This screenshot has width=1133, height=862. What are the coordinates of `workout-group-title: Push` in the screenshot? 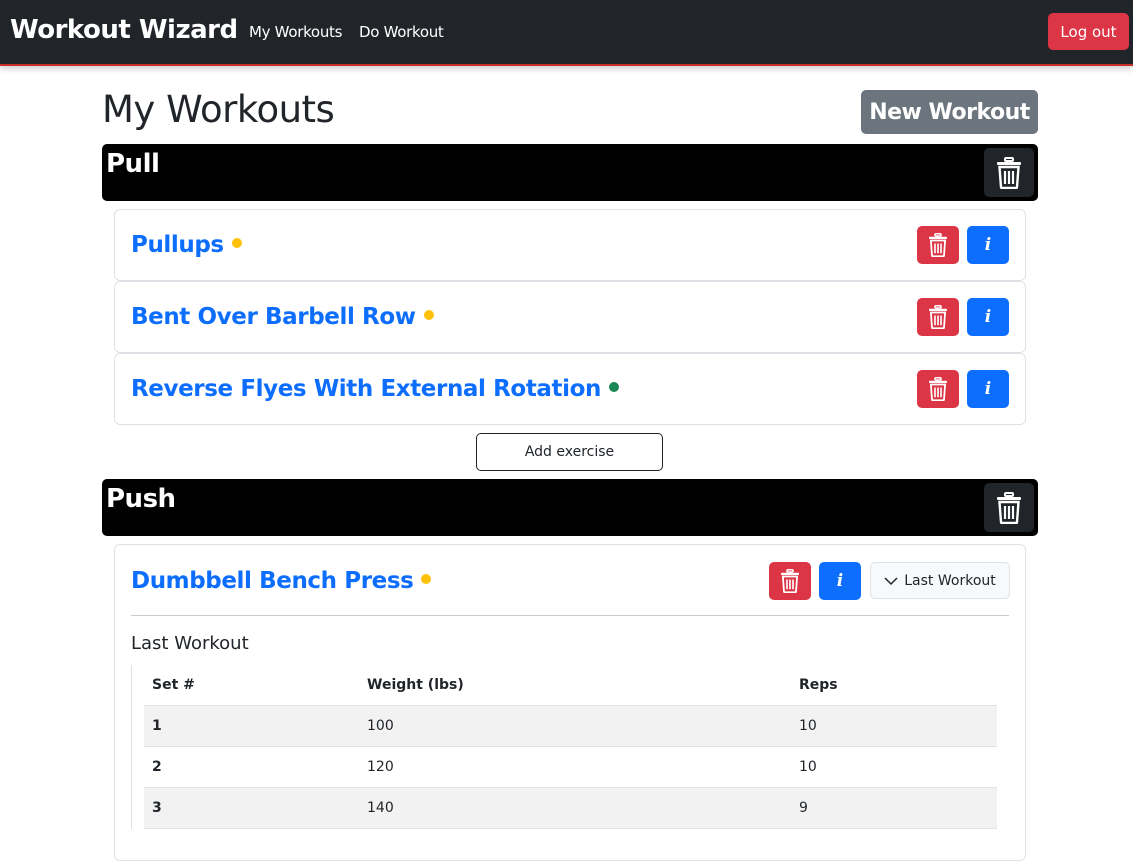 It's located at (141, 499).